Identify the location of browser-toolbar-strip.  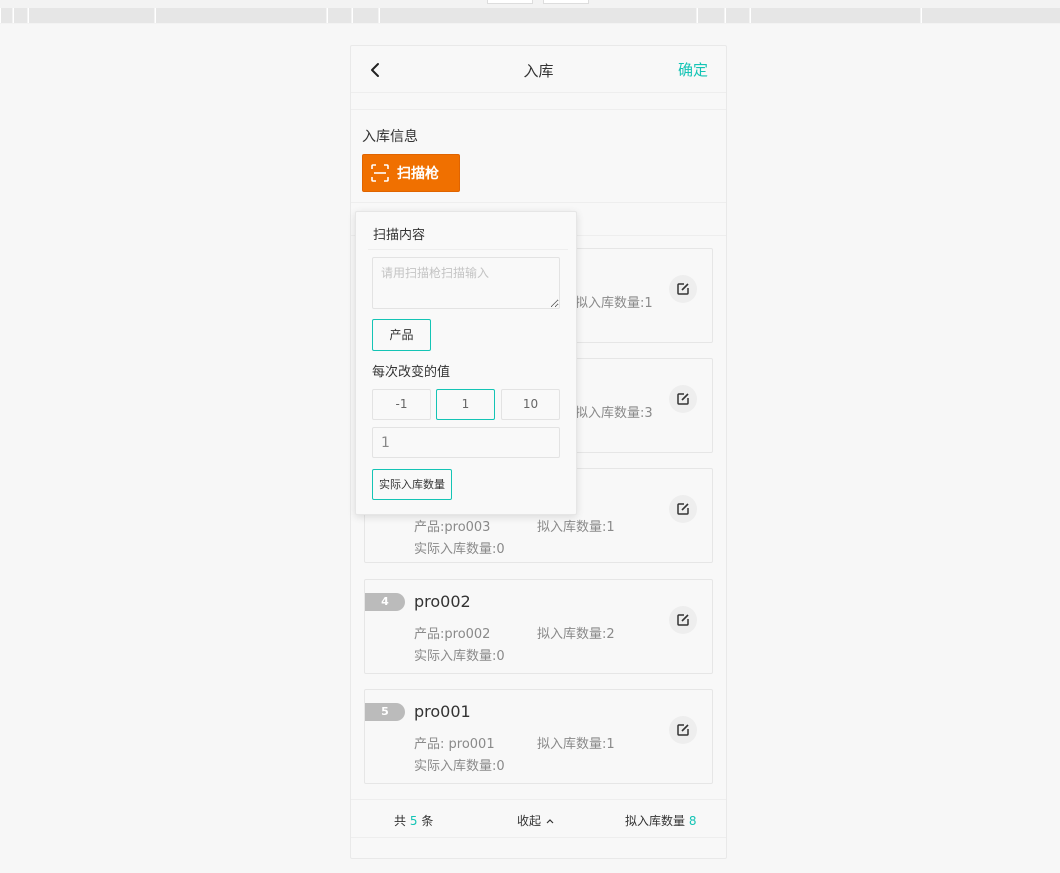
(530, 12).